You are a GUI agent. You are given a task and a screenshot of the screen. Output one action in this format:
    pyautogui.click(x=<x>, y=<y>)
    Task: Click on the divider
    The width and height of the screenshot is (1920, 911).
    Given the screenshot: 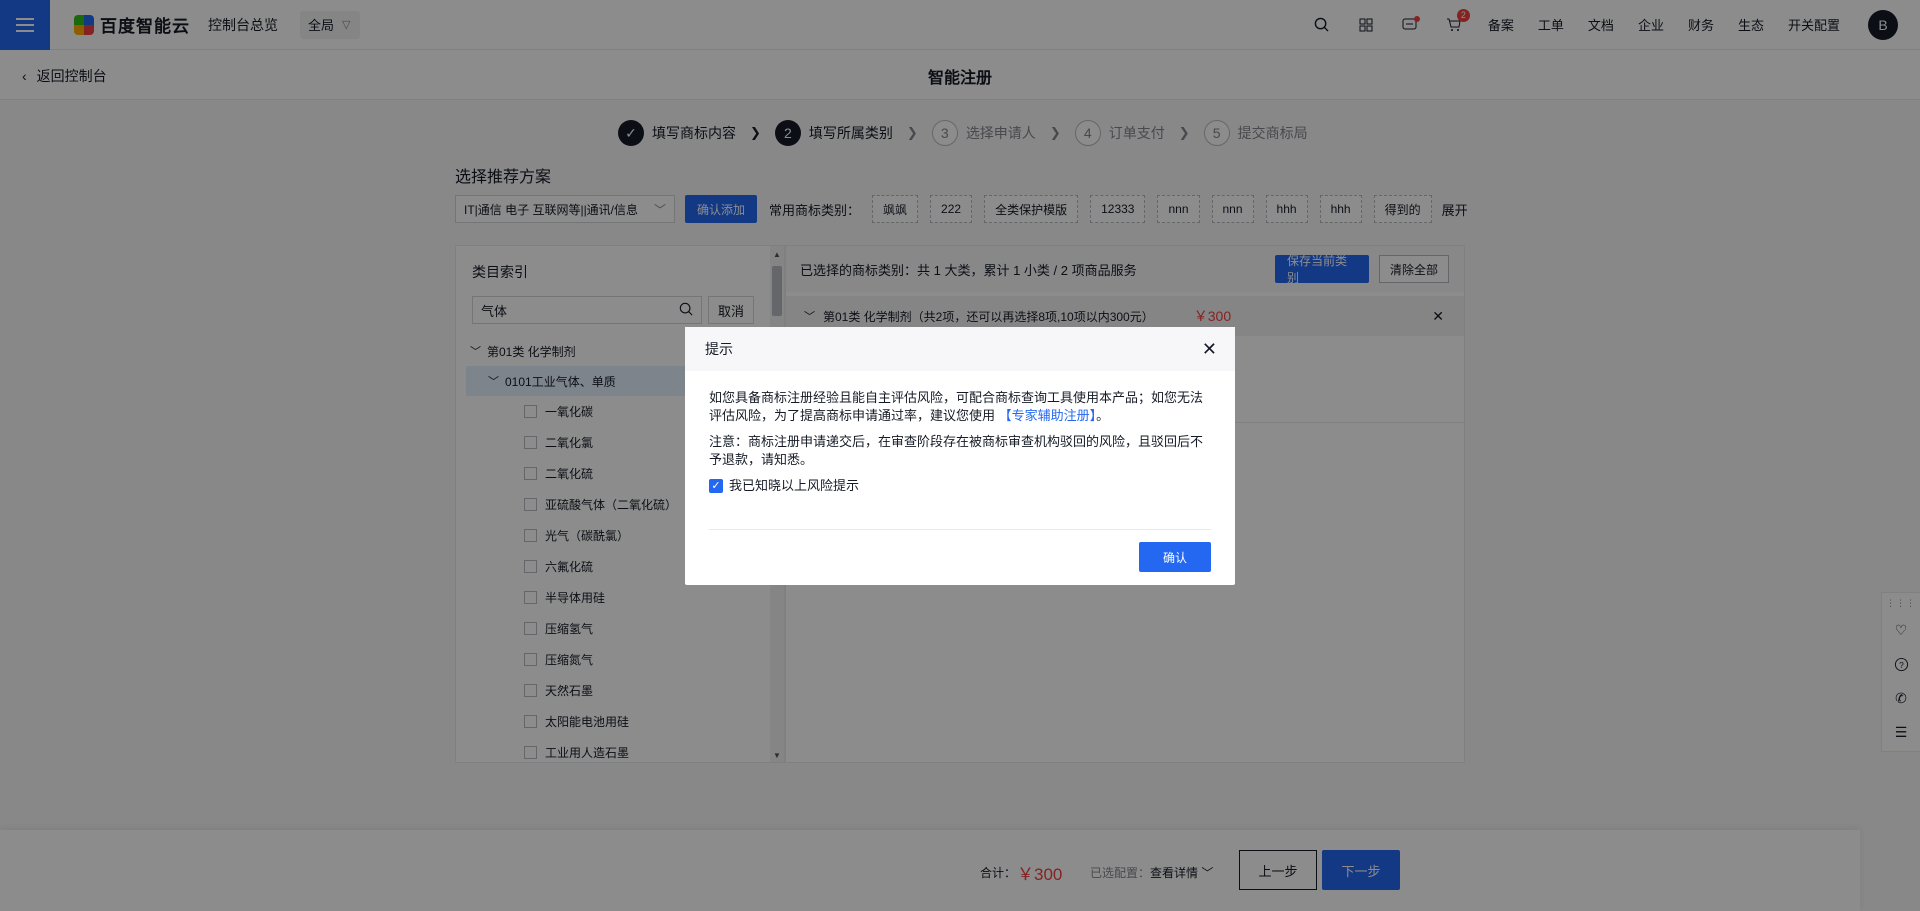 What is the action you would take?
    pyautogui.click(x=960, y=529)
    